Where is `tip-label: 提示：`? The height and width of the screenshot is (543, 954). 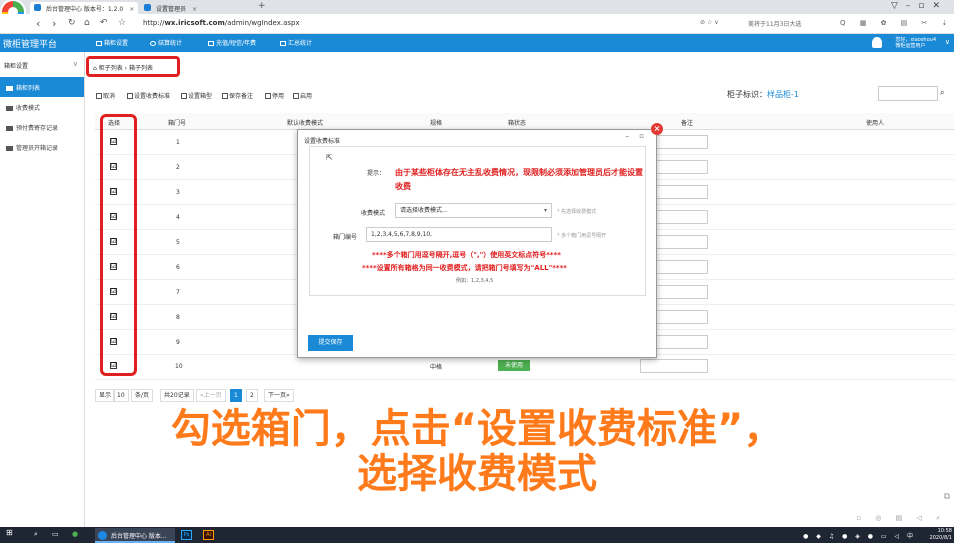 tip-label: 提示： is located at coordinates (376, 173).